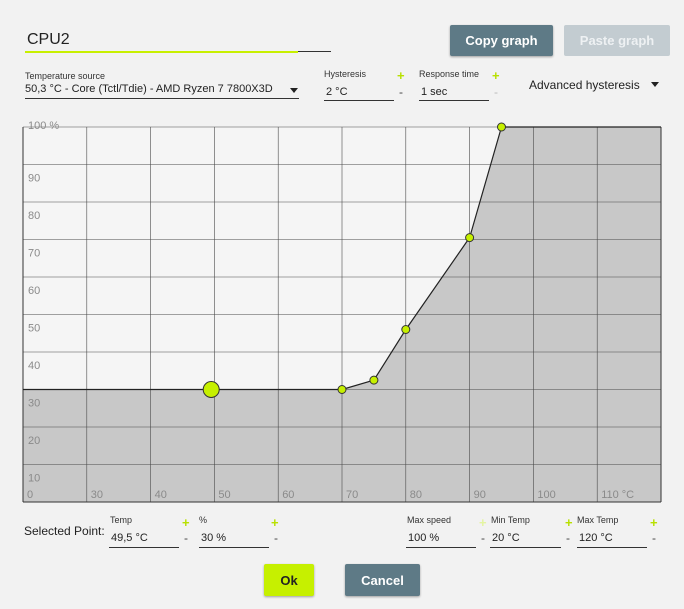 The width and height of the screenshot is (684, 609). What do you see at coordinates (617, 40) in the screenshot?
I see `paste-graph-button: Paste graph` at bounding box center [617, 40].